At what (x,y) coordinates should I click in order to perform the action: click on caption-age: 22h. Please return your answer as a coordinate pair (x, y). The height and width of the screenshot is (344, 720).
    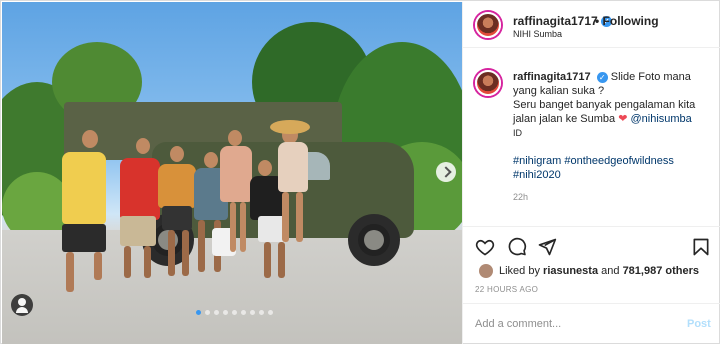
    Looking at the image, I should click on (521, 197).